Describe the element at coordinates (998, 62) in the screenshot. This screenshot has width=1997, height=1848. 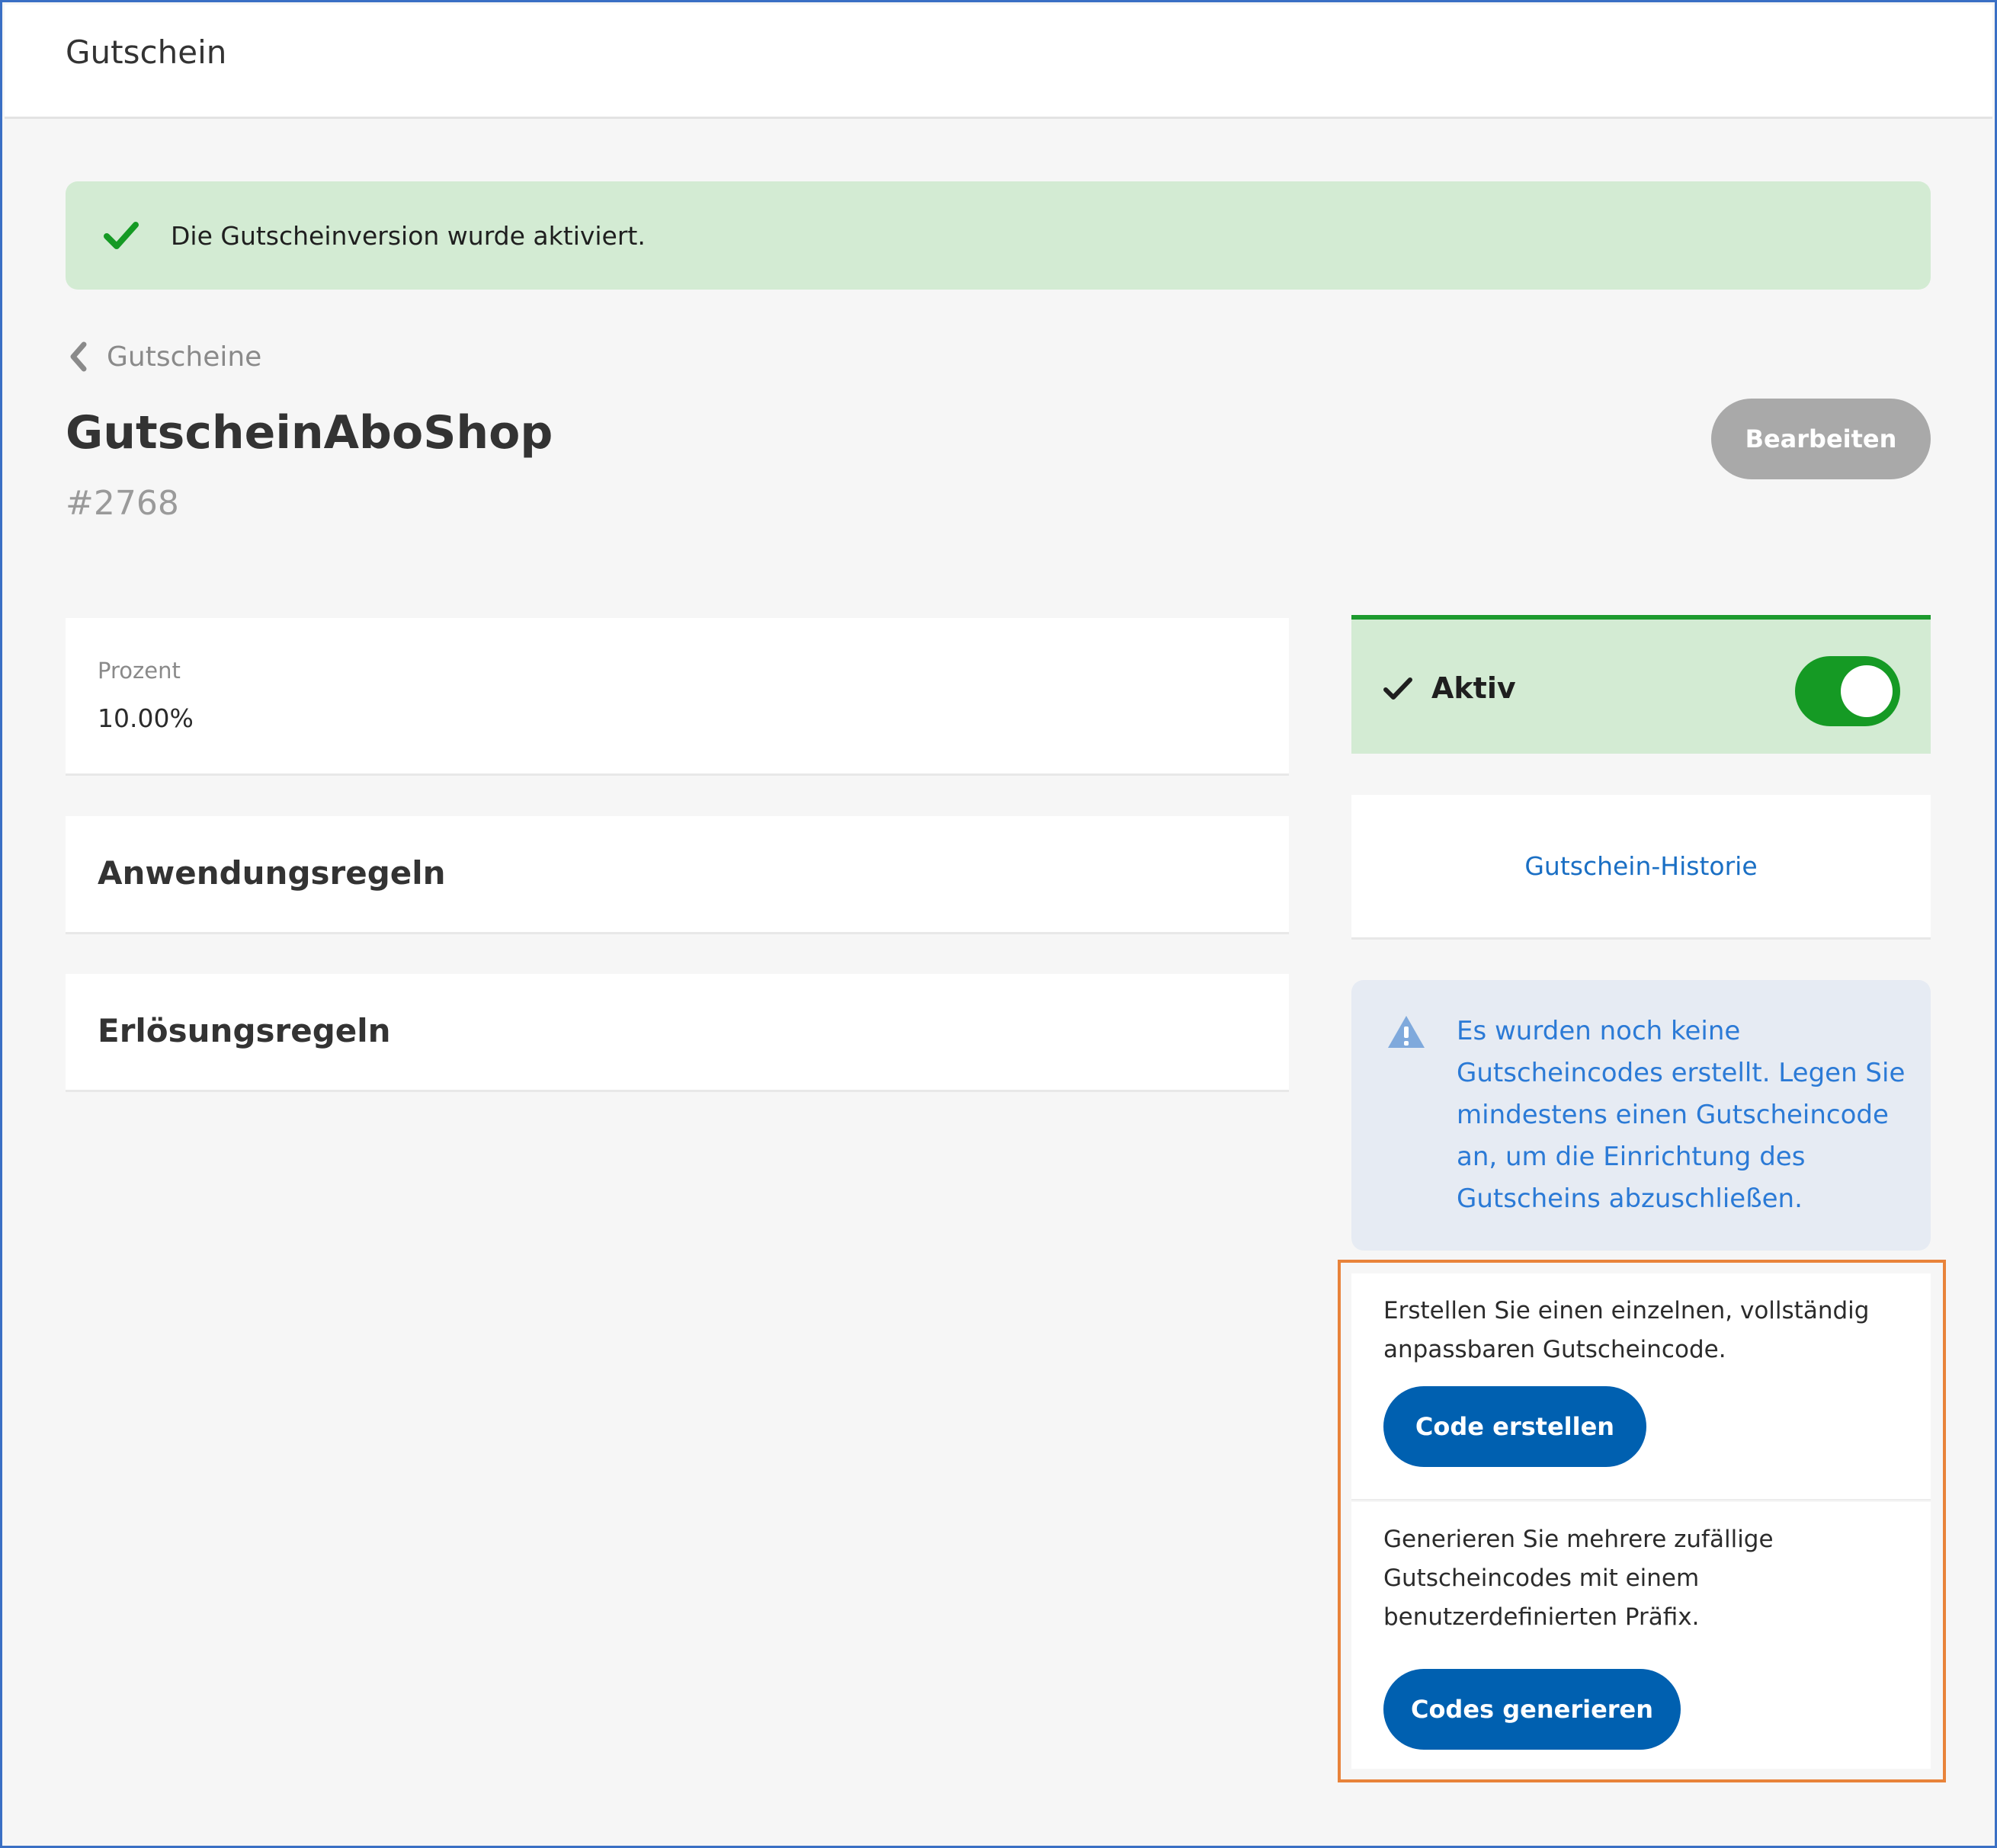
I see `top-bar: Gutschein` at that location.